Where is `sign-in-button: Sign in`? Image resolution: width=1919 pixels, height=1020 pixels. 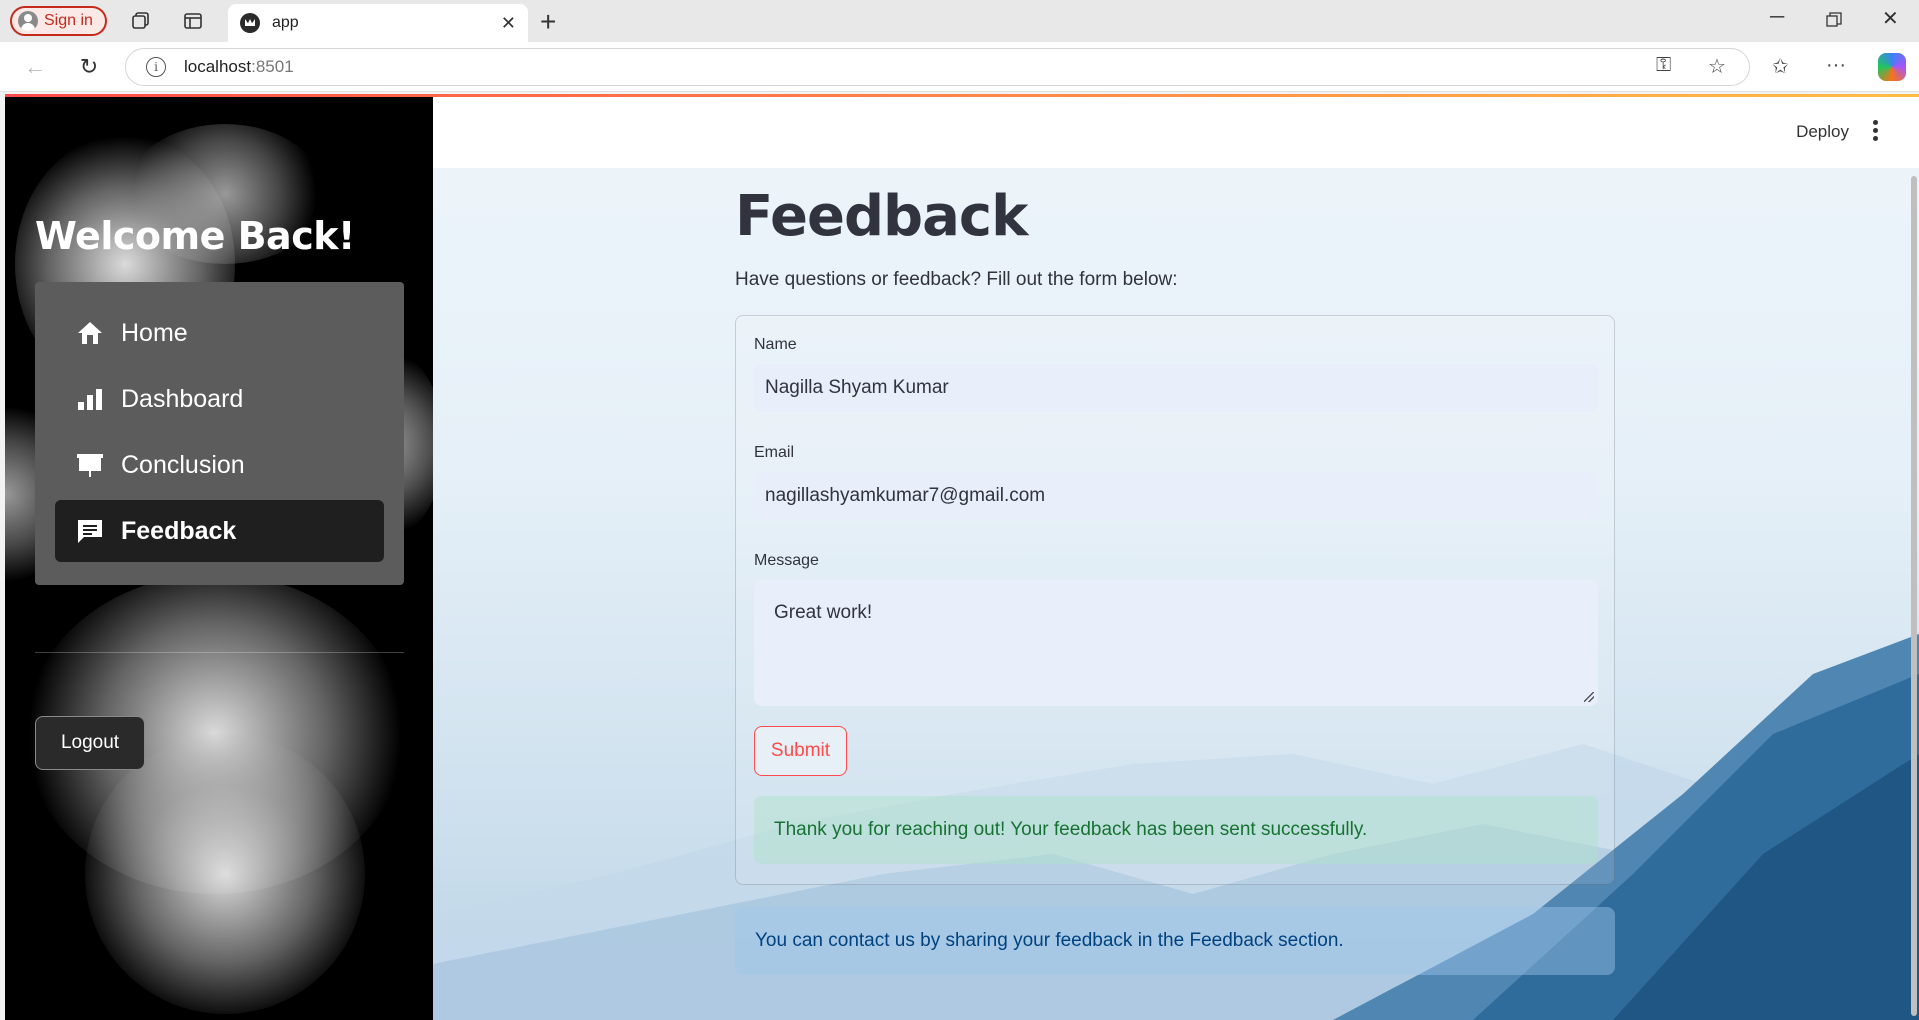
sign-in-button: Sign in is located at coordinates (58, 21).